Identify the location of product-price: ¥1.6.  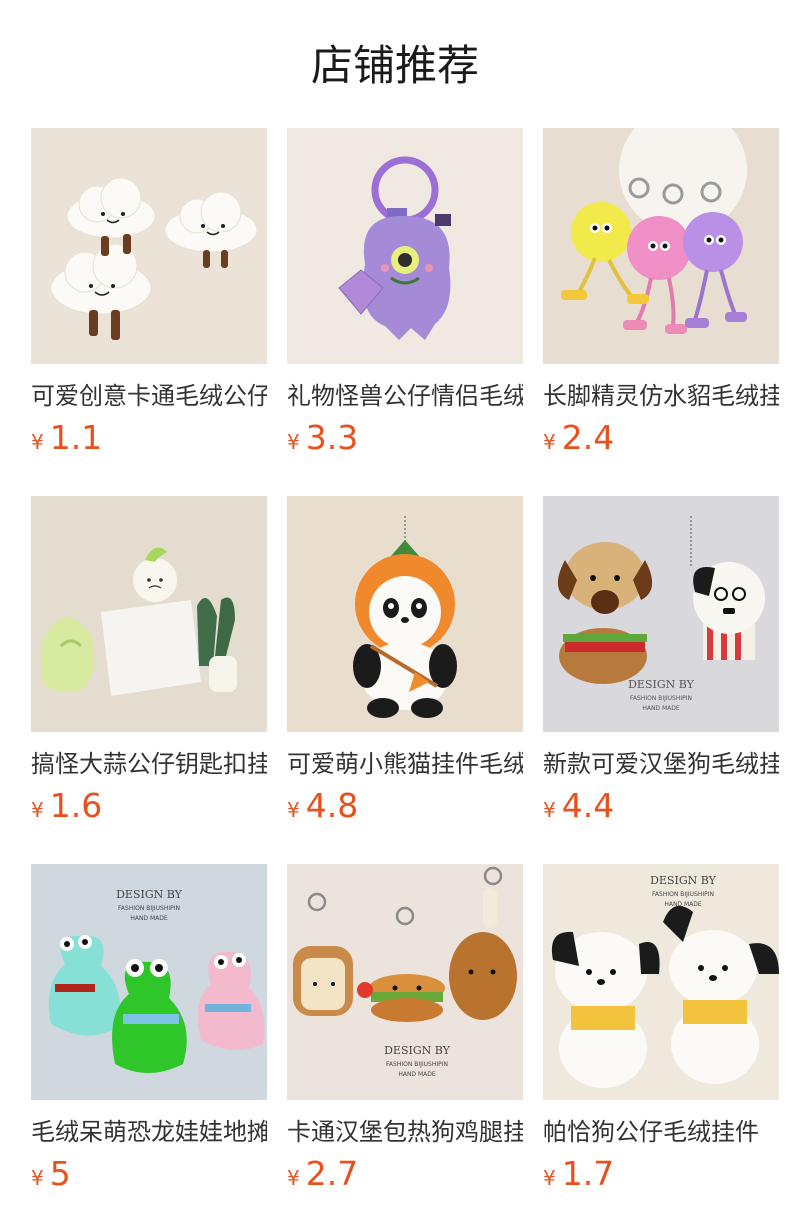
(66, 806).